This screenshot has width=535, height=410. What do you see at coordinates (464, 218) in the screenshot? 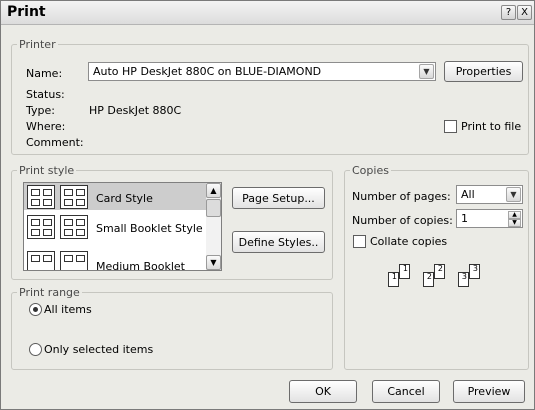
I see `number-of-copies-value: 1` at bounding box center [464, 218].